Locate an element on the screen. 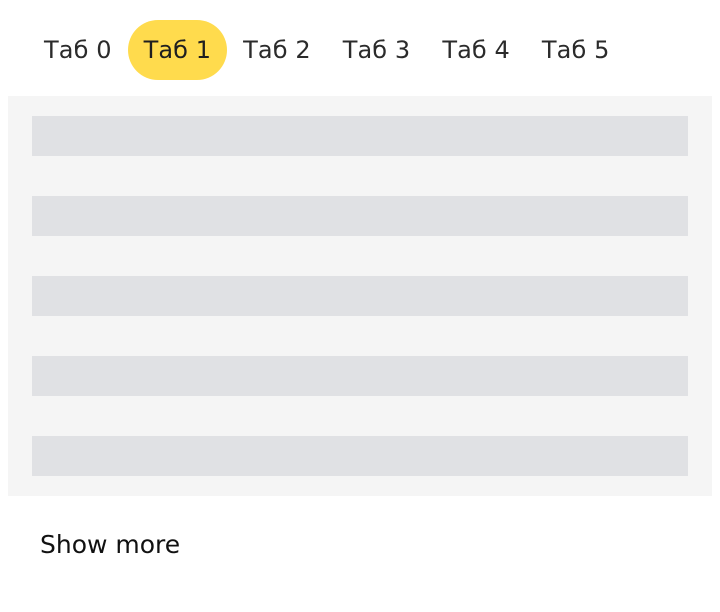 The width and height of the screenshot is (720, 612). tab-5: Таб 5 is located at coordinates (576, 50).